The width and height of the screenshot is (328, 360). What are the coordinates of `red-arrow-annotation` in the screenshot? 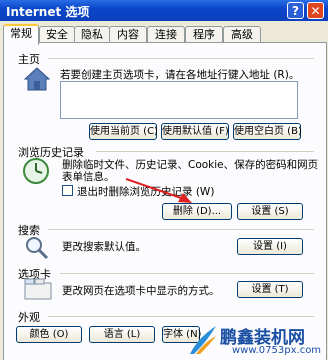 It's located at (158, 190).